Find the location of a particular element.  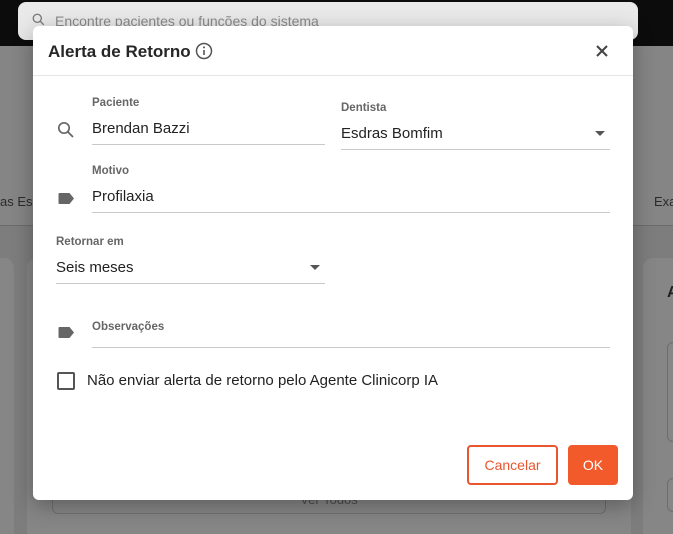

ok-button: OK is located at coordinates (593, 465).